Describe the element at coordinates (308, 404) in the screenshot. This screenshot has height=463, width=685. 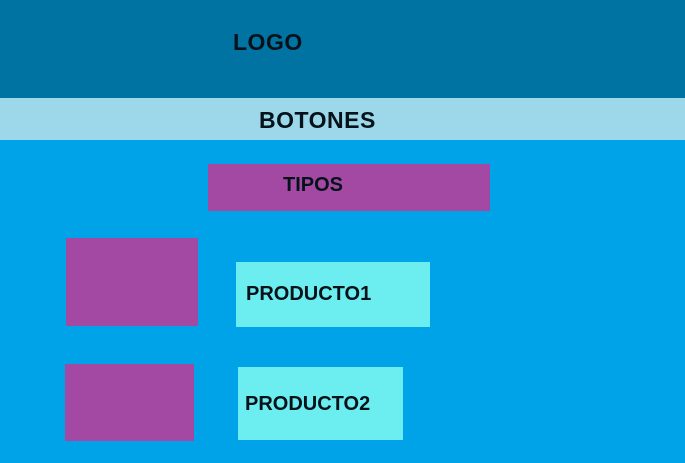
I see `product-label-2: PRODUCTO2` at that location.